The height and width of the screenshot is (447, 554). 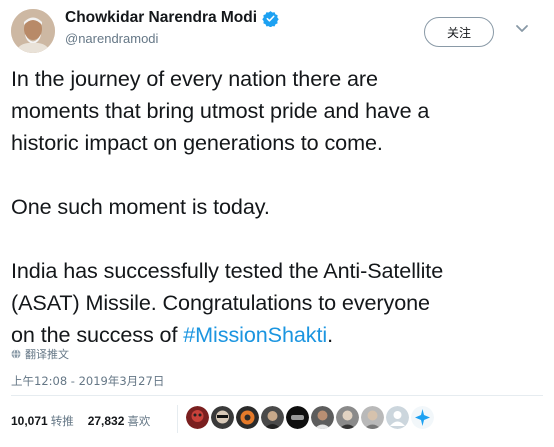 I want to click on tweet-line: In the journey of every nation there are, so click(x=194, y=78).